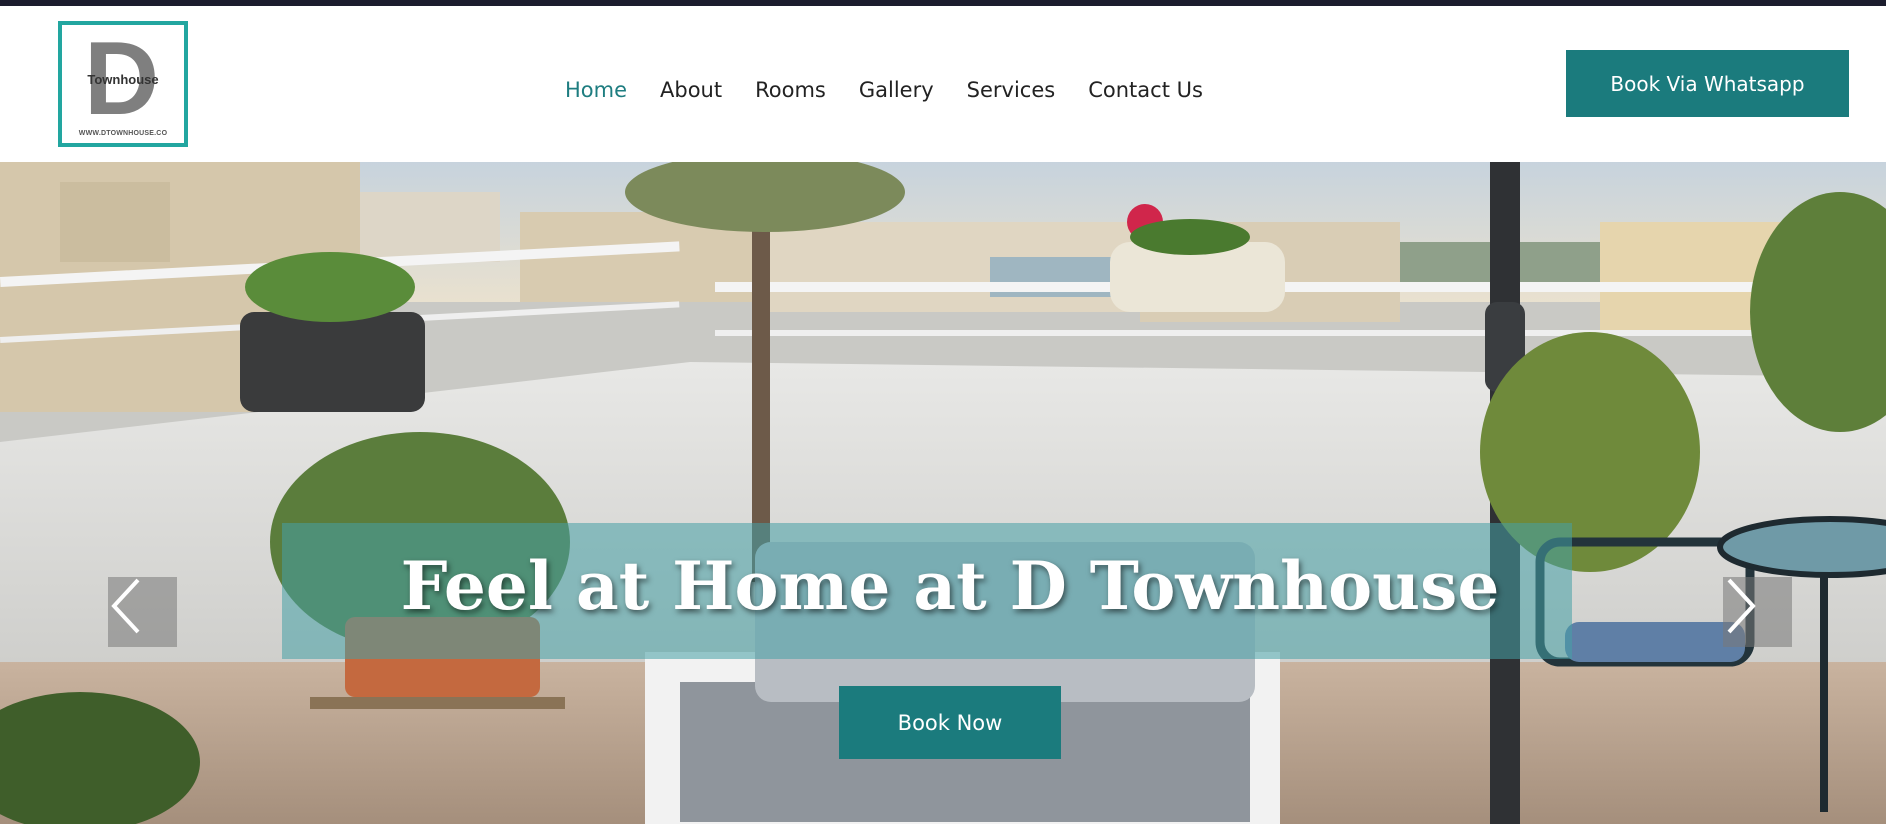 The image size is (1886, 824). What do you see at coordinates (123, 133) in the screenshot?
I see `logo-url: WWW.DTOWNHOUSE.CO` at bounding box center [123, 133].